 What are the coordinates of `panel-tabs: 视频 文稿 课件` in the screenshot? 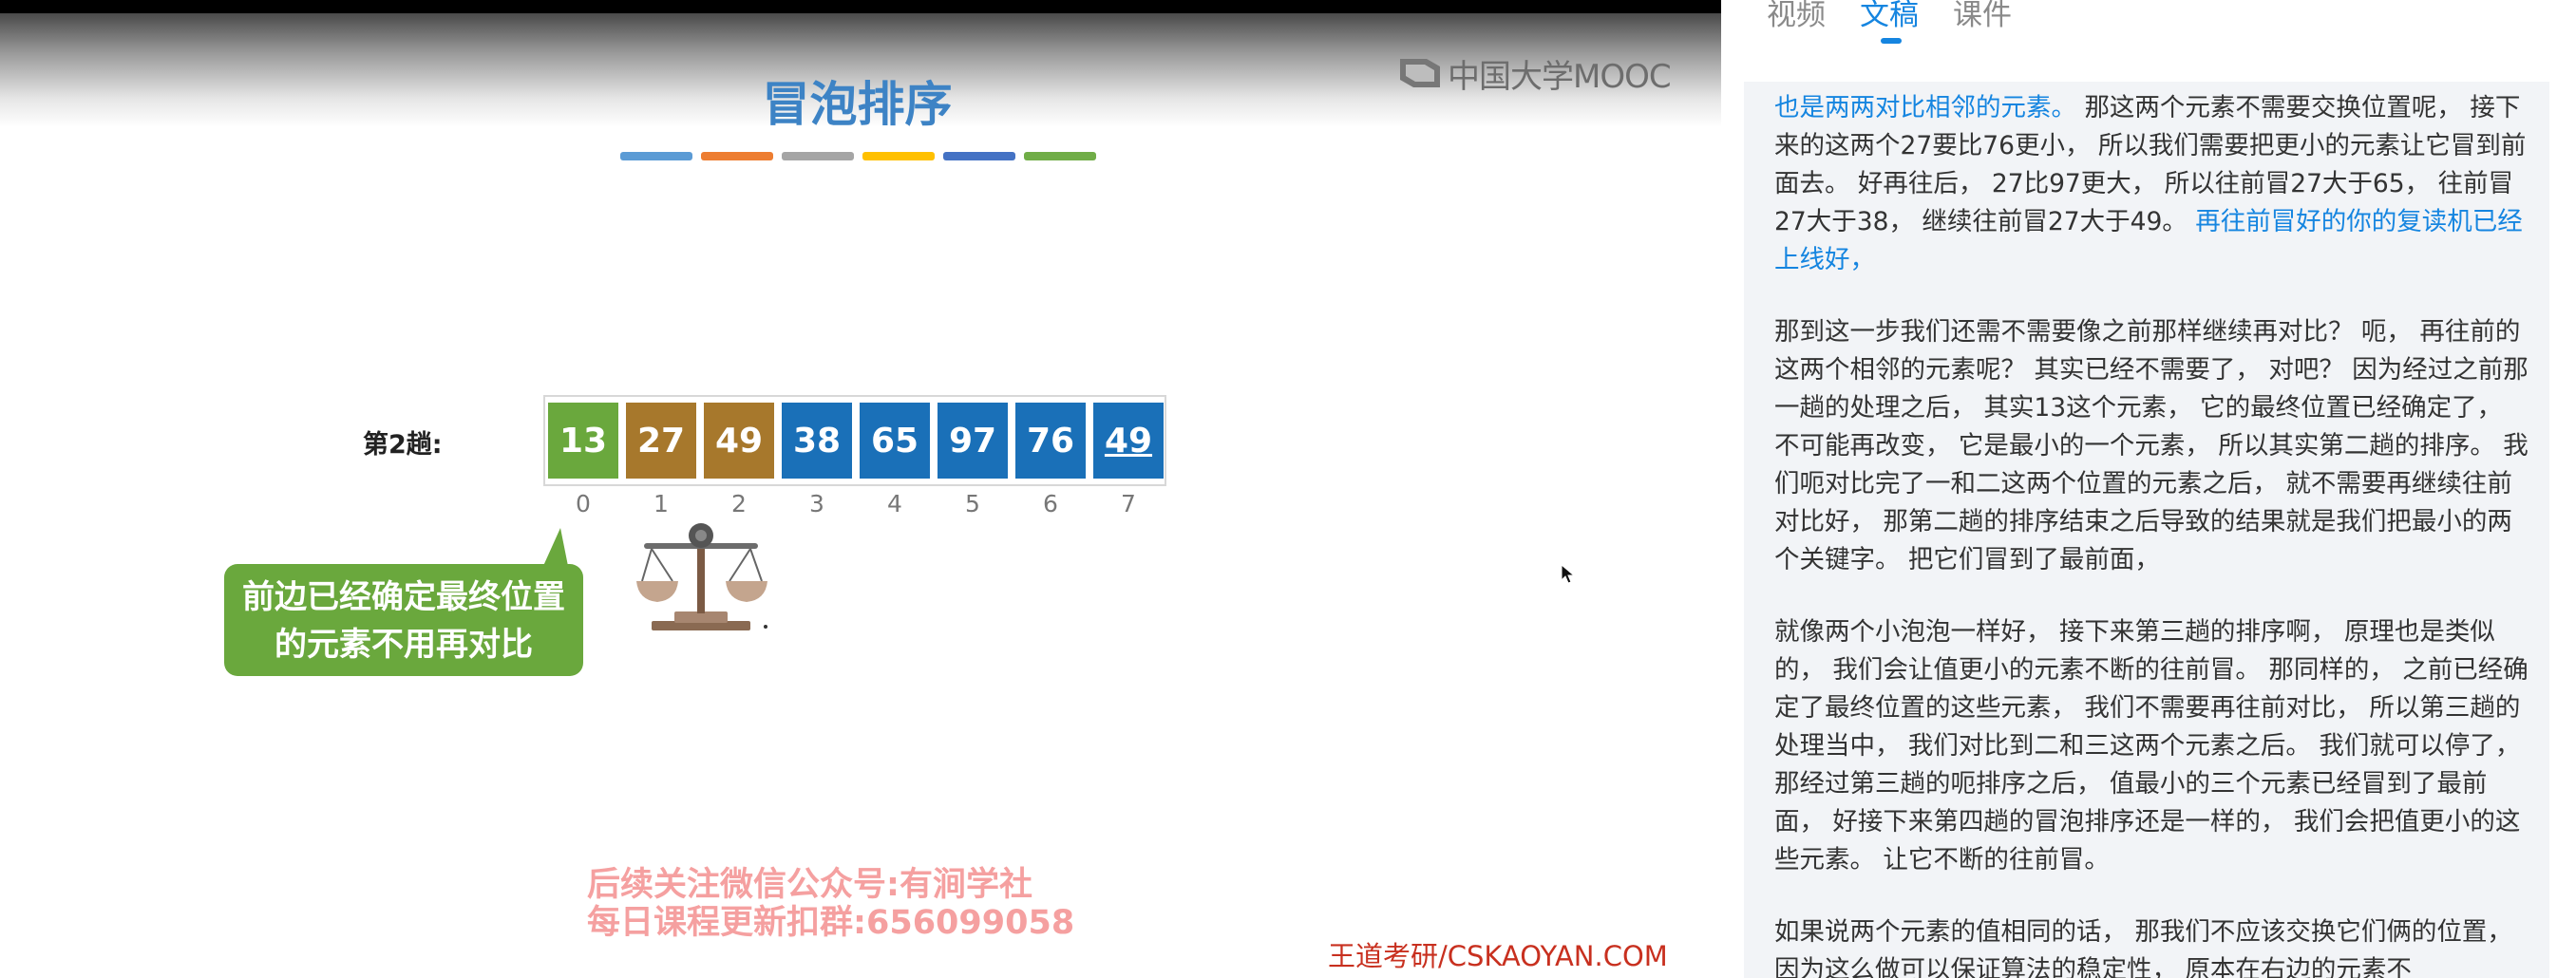 It's located at (1889, 22).